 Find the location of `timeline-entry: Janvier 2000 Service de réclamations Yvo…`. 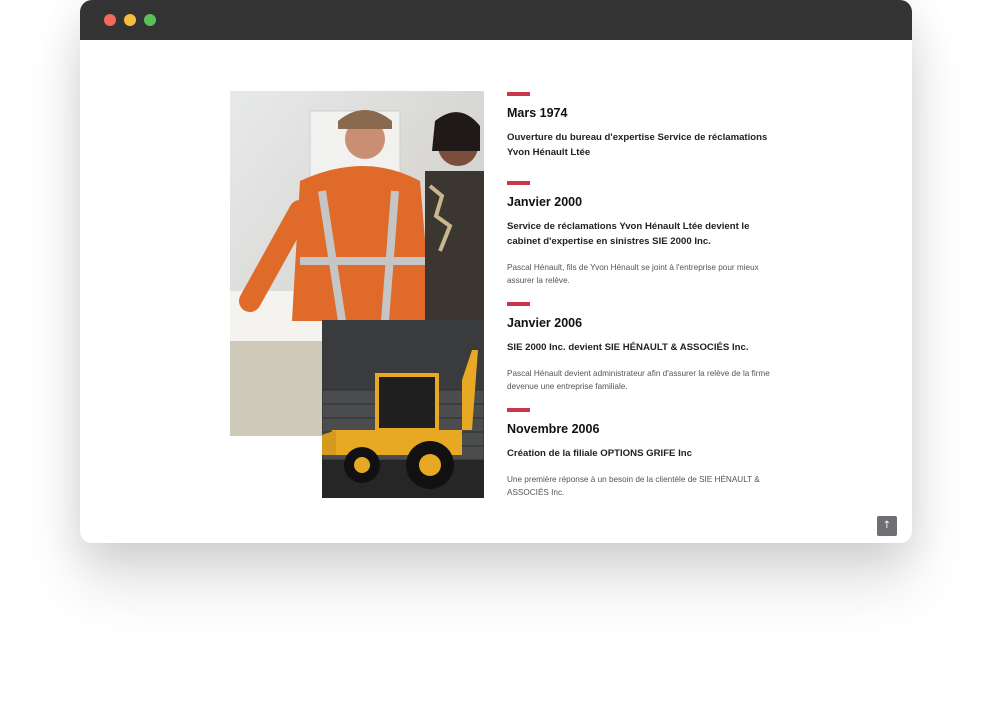

timeline-entry: Janvier 2000 Service de réclamations Yvo… is located at coordinates (639, 234).